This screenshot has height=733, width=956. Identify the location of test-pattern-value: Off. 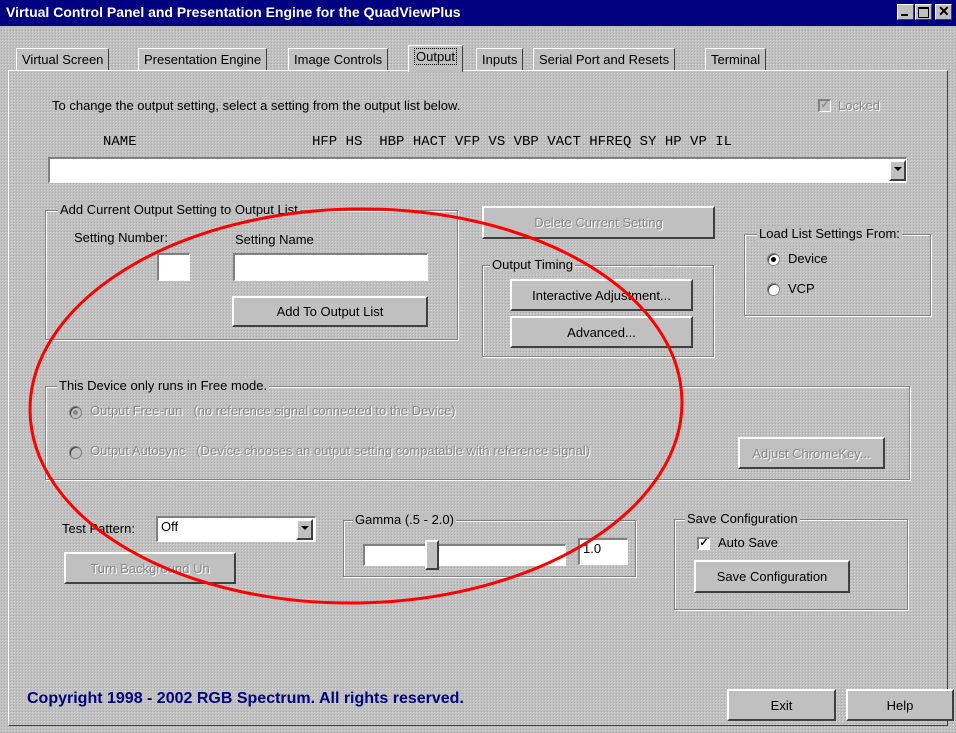
(170, 526).